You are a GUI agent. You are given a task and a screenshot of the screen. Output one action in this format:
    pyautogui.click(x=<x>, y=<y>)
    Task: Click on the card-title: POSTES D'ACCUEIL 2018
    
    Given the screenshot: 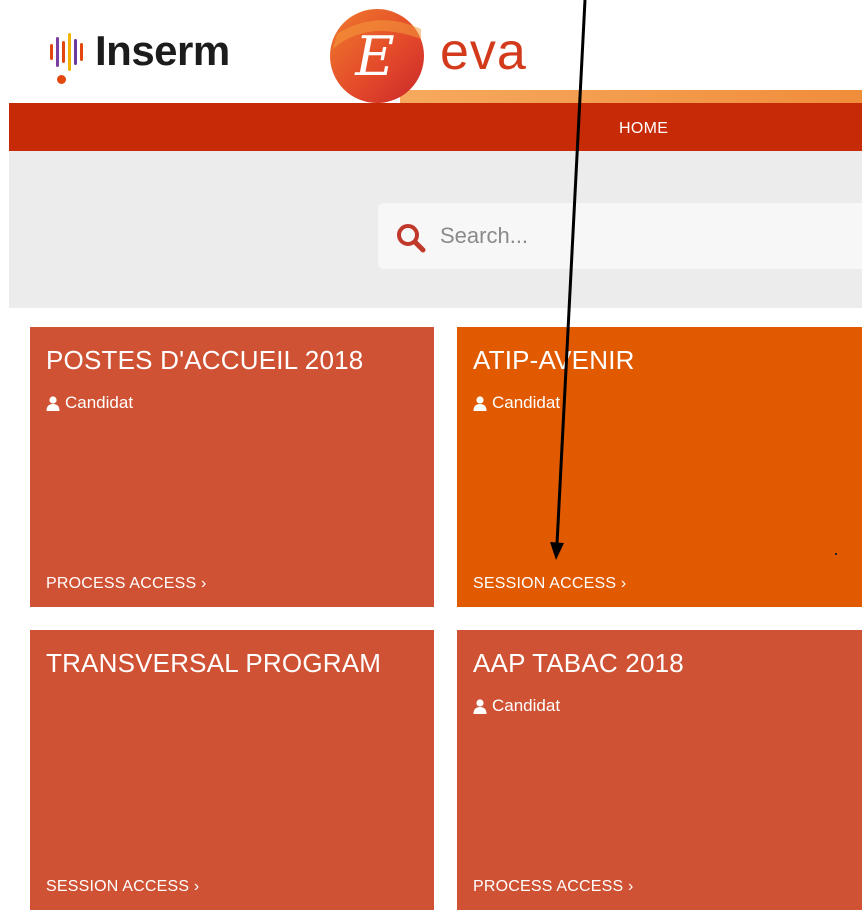 What is the action you would take?
    pyautogui.click(x=205, y=360)
    